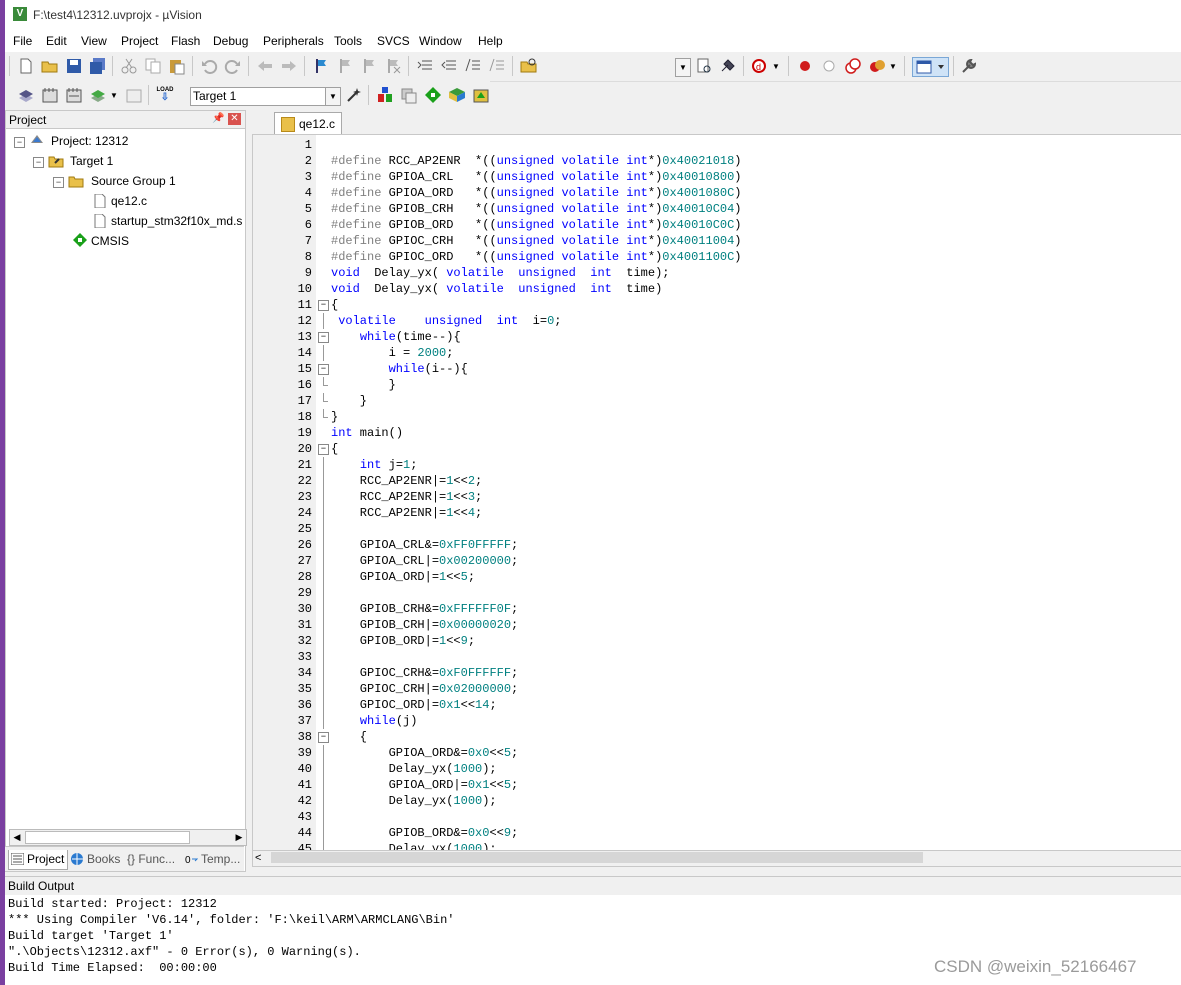  I want to click on code-line: 14 i = 2000;, so click(717, 353).